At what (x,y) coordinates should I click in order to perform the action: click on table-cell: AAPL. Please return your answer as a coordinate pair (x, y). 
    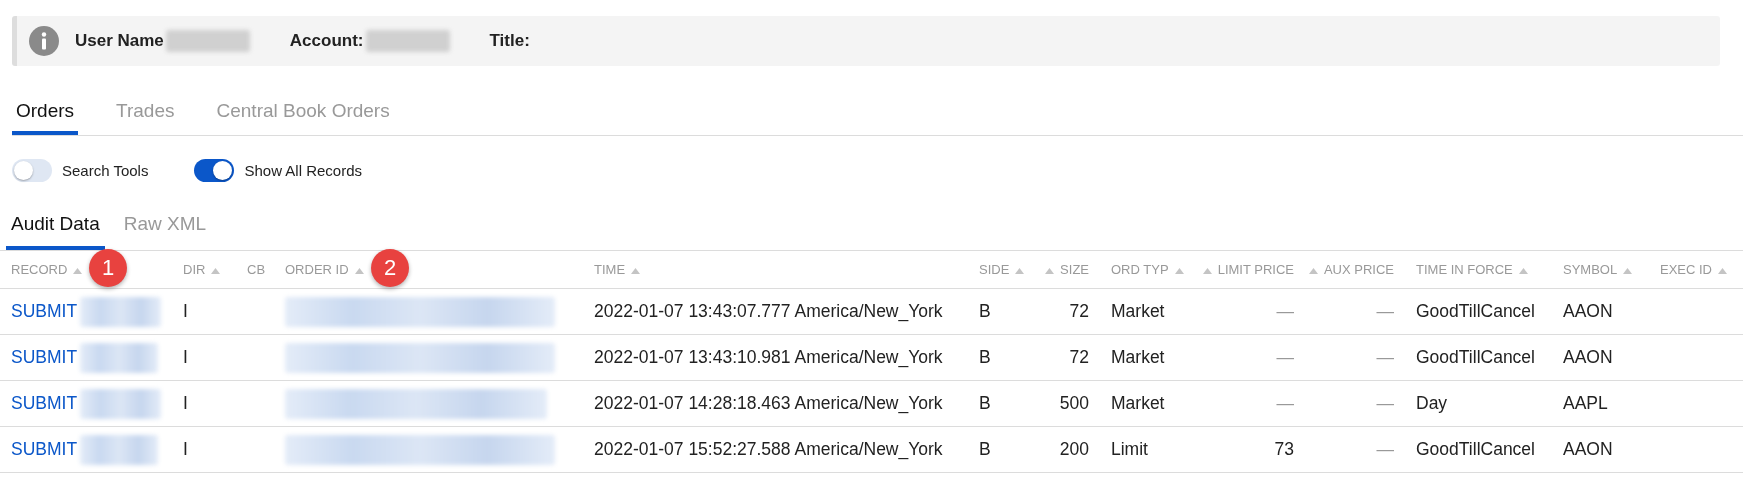
    Looking at the image, I should click on (1585, 403).